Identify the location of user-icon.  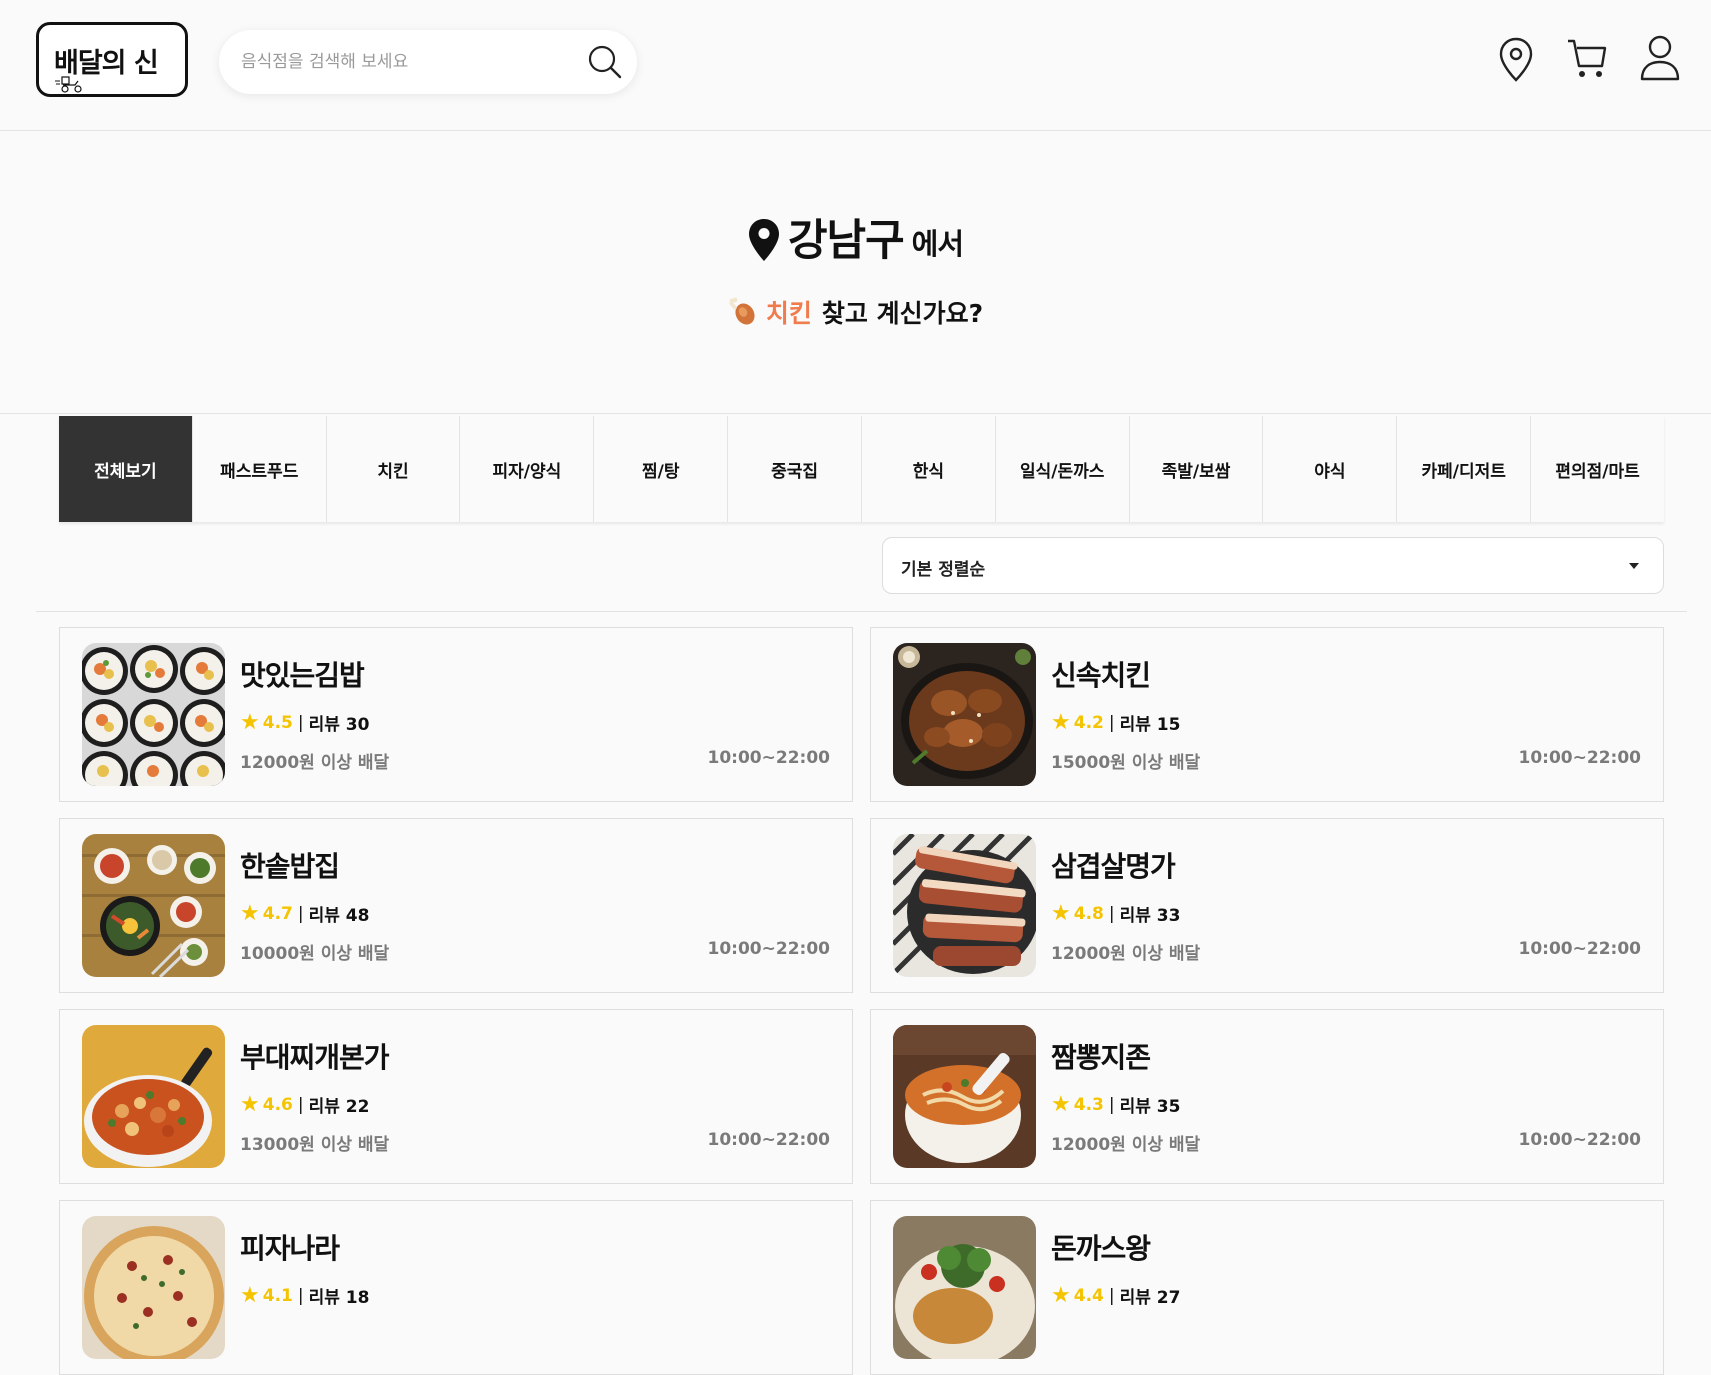
(1660, 58).